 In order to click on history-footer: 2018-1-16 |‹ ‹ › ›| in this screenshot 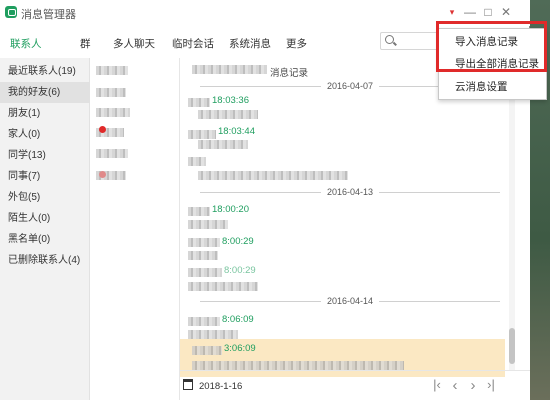, I will do `click(355, 385)`.